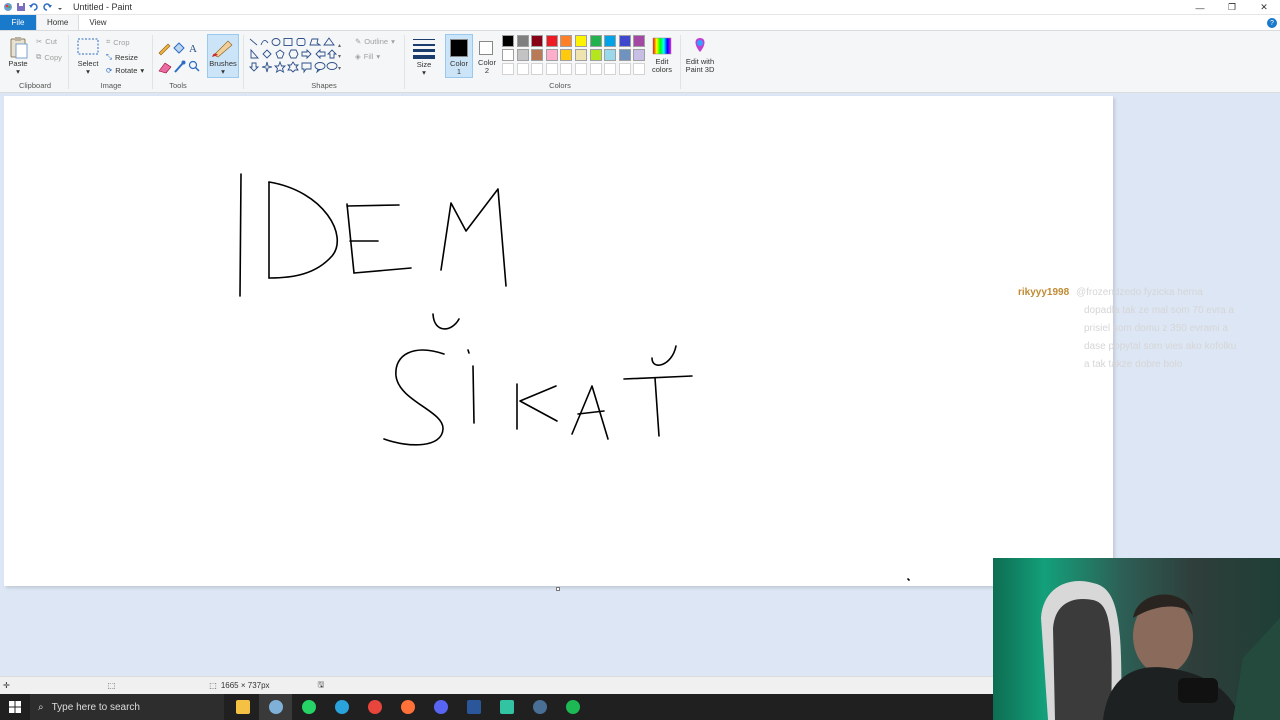 The image size is (1280, 720). What do you see at coordinates (293, 54) in the screenshot?
I see `hexagon-shape-icon` at bounding box center [293, 54].